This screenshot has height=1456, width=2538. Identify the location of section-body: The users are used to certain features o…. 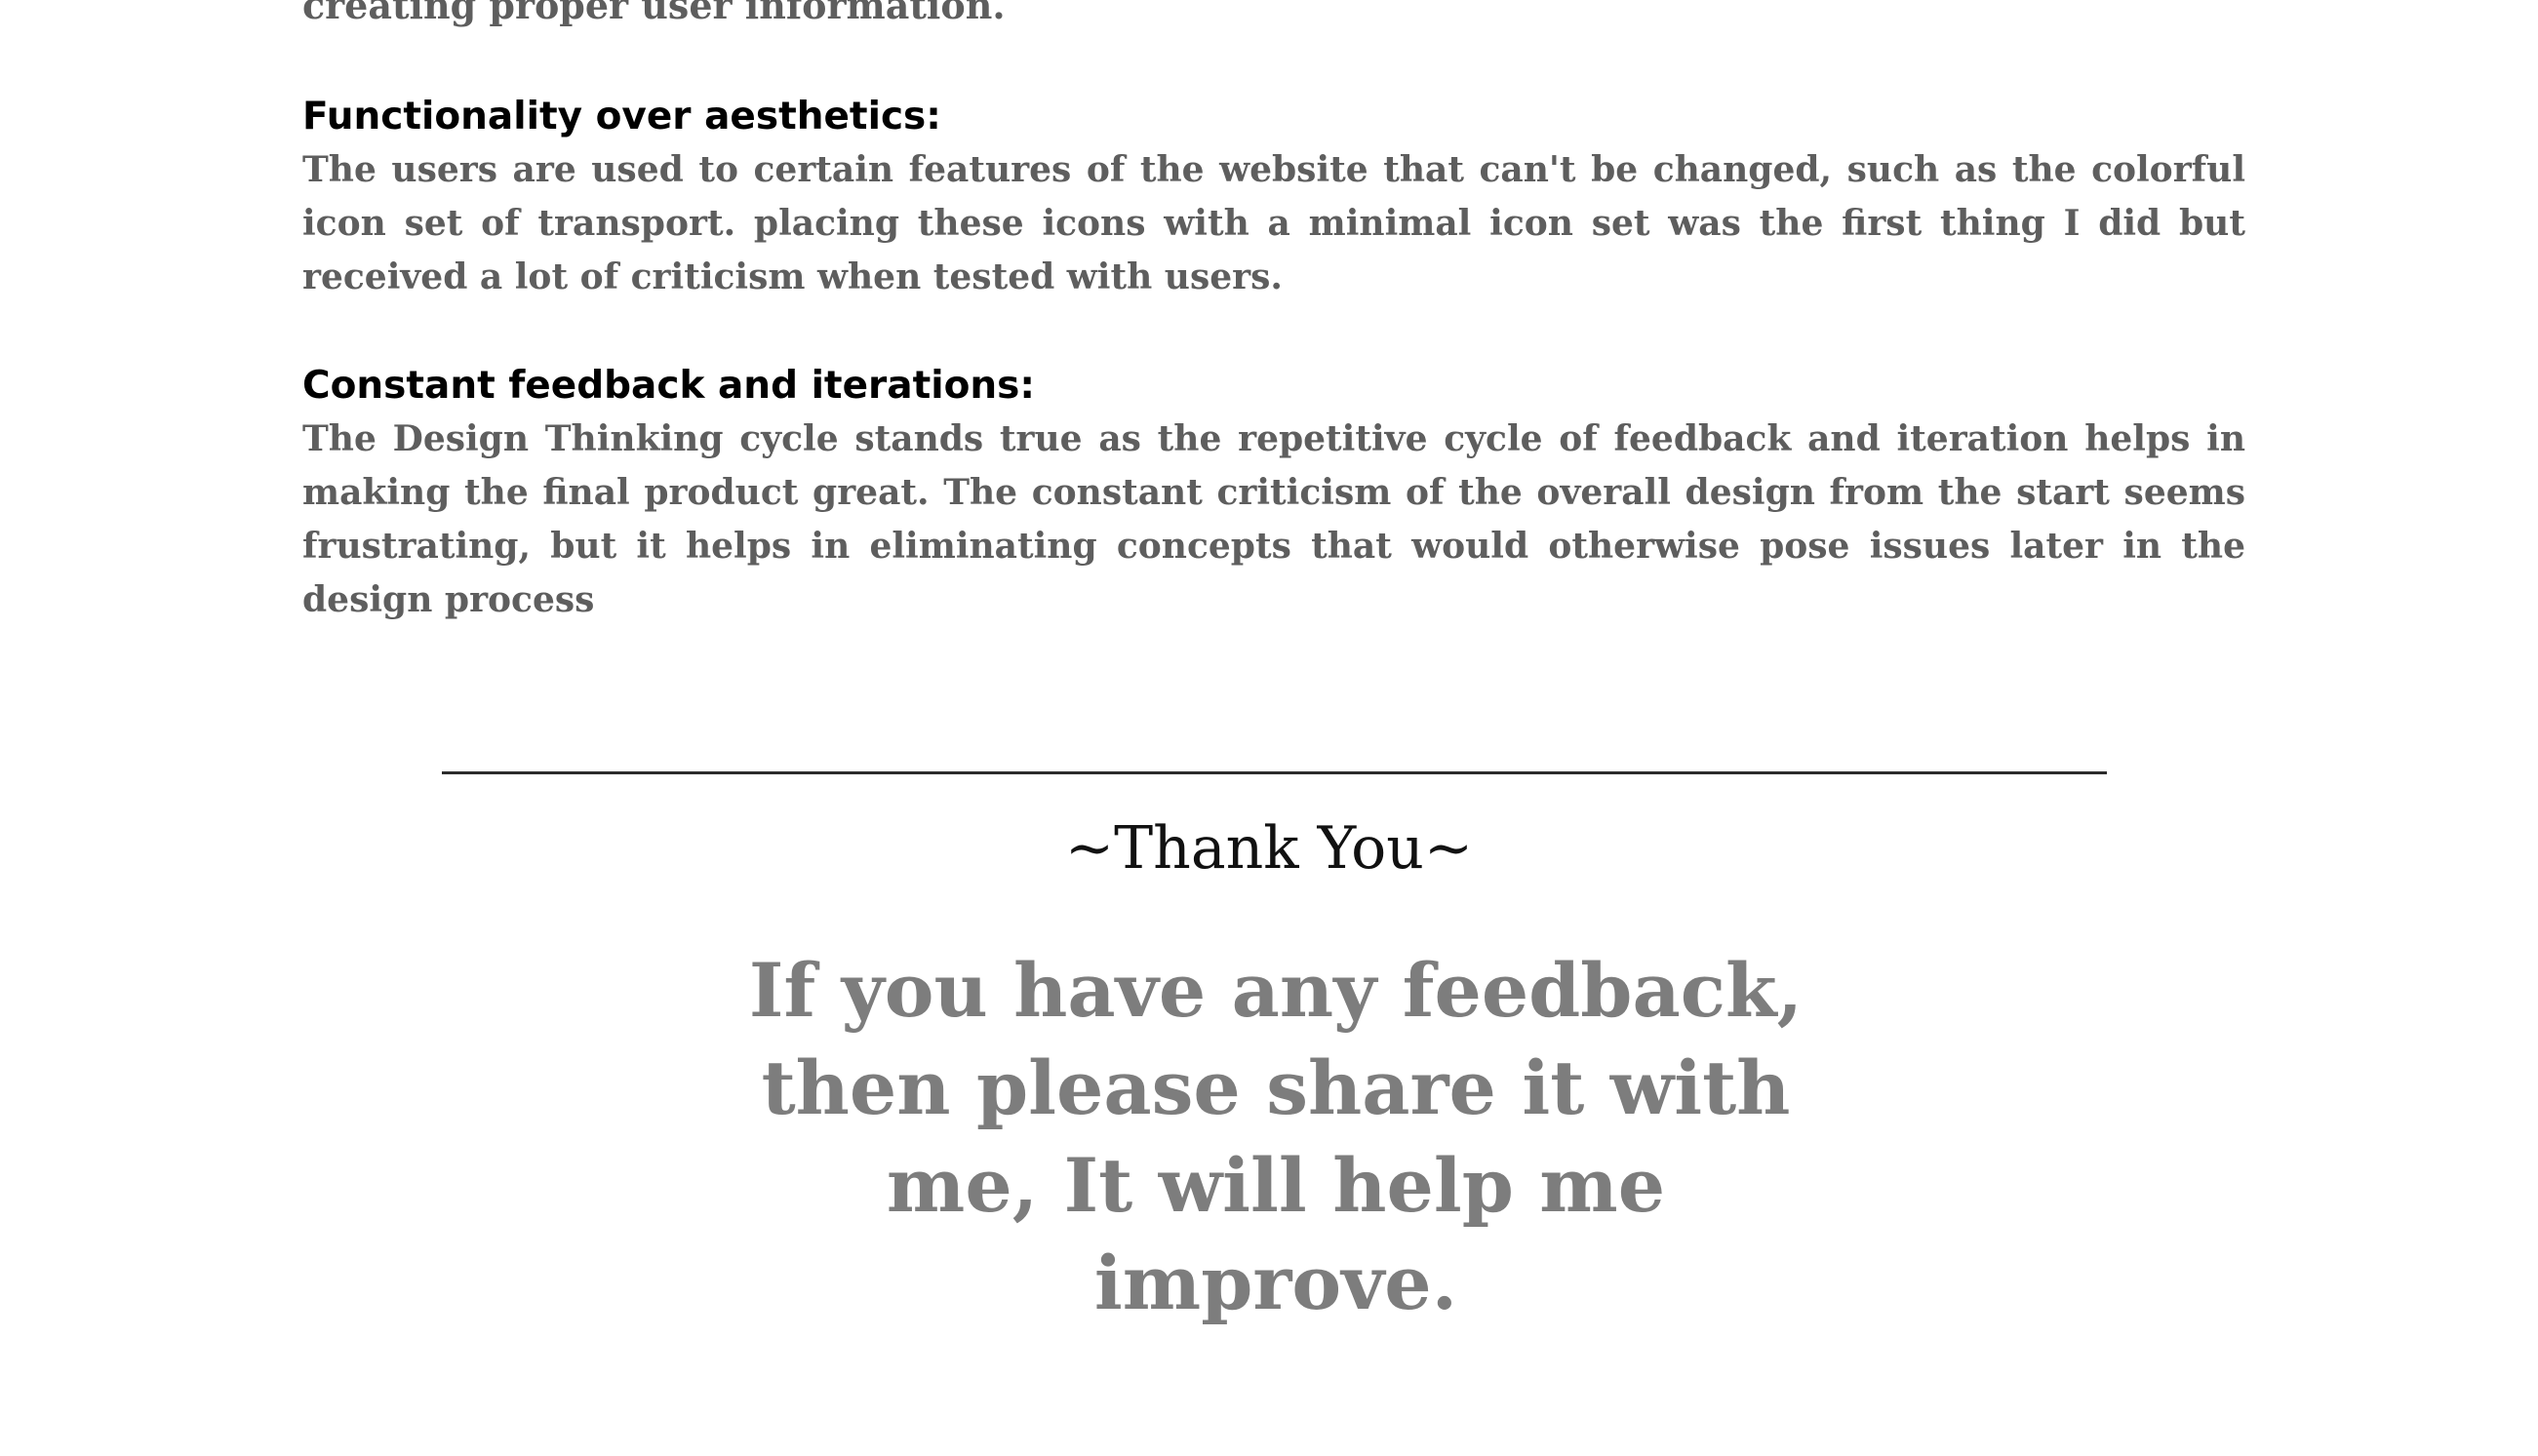
(1273, 223).